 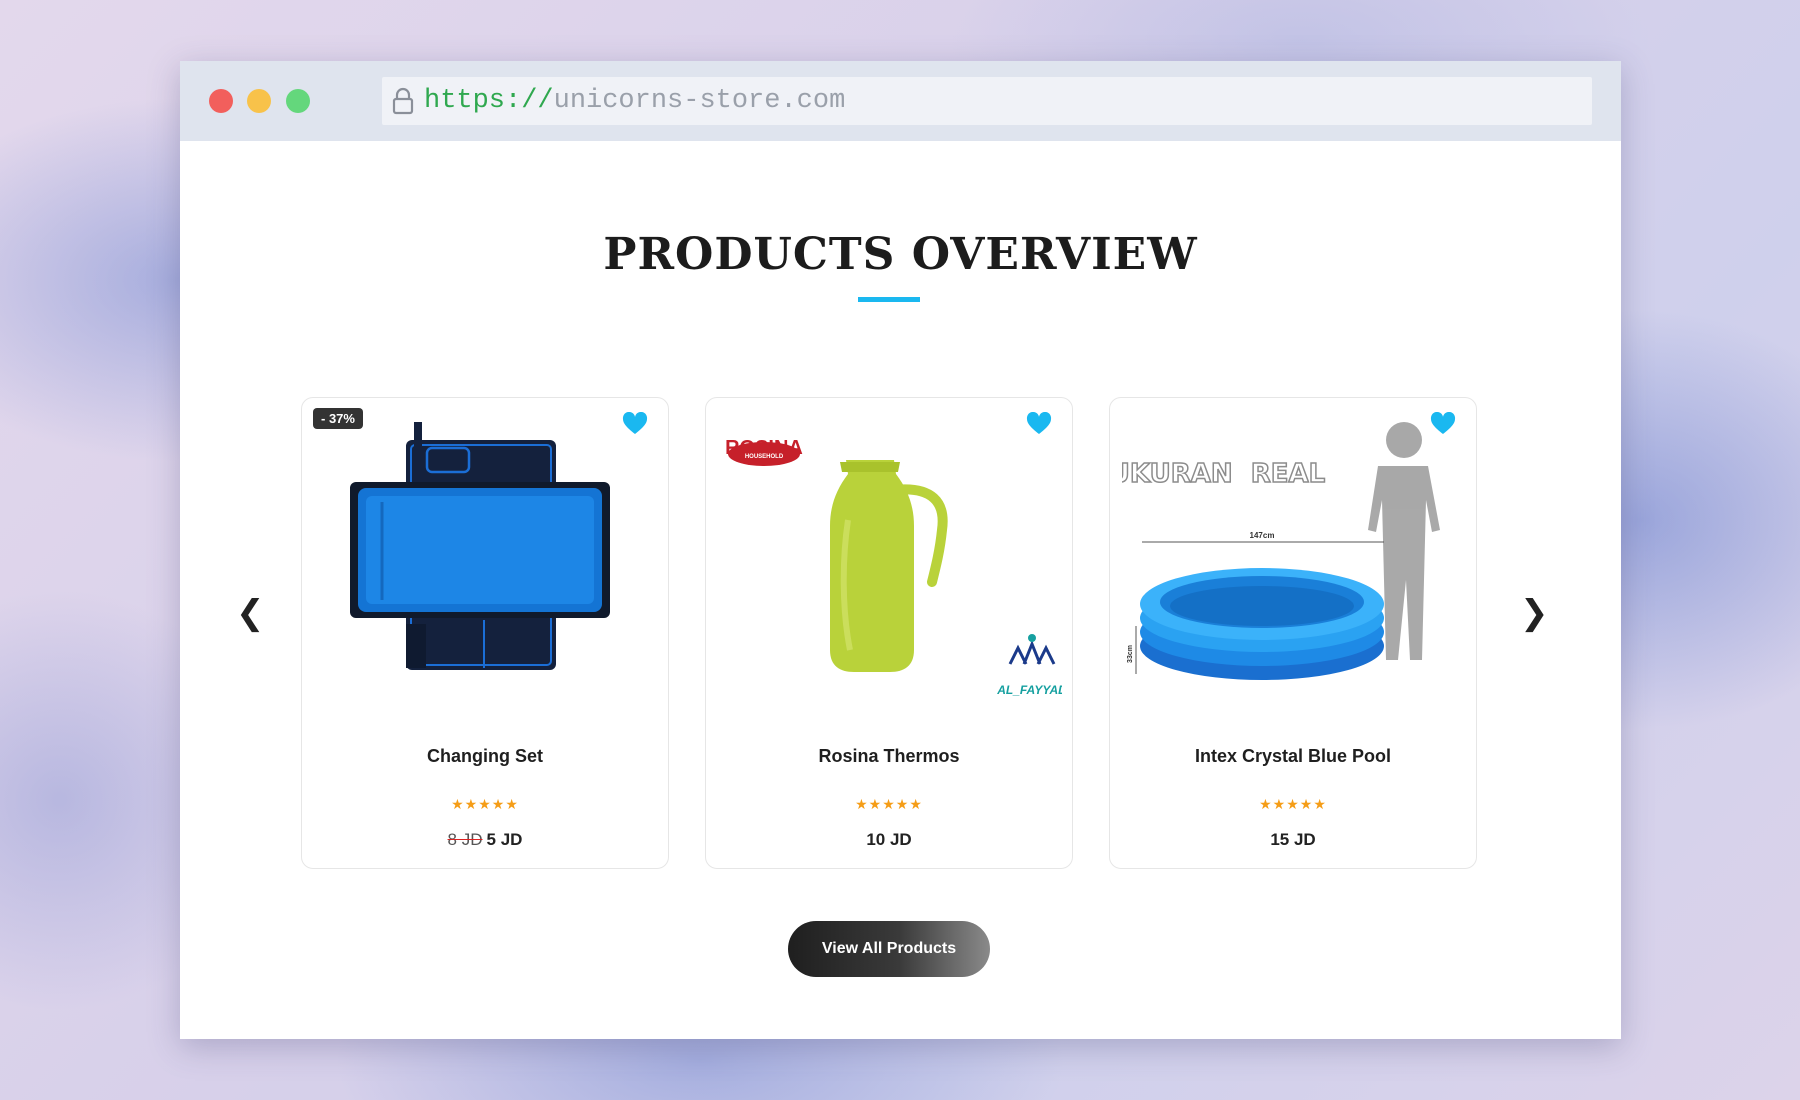 I want to click on pool-width-label: 147cm, so click(x=1262, y=535).